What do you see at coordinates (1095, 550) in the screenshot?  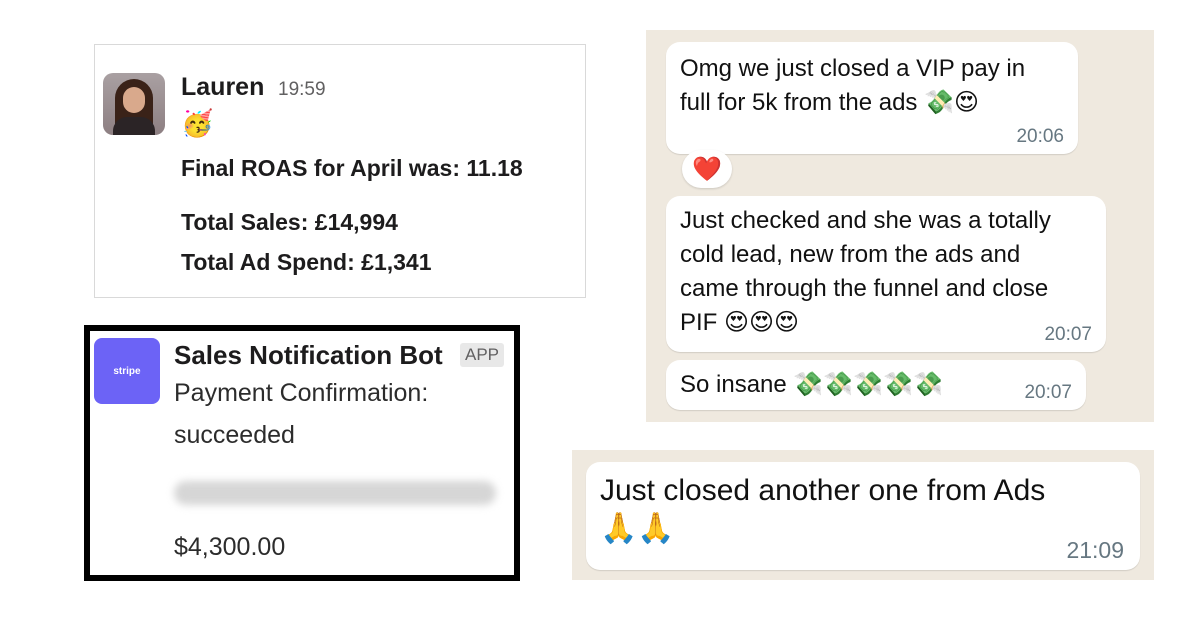 I see `message-time: 21:09` at bounding box center [1095, 550].